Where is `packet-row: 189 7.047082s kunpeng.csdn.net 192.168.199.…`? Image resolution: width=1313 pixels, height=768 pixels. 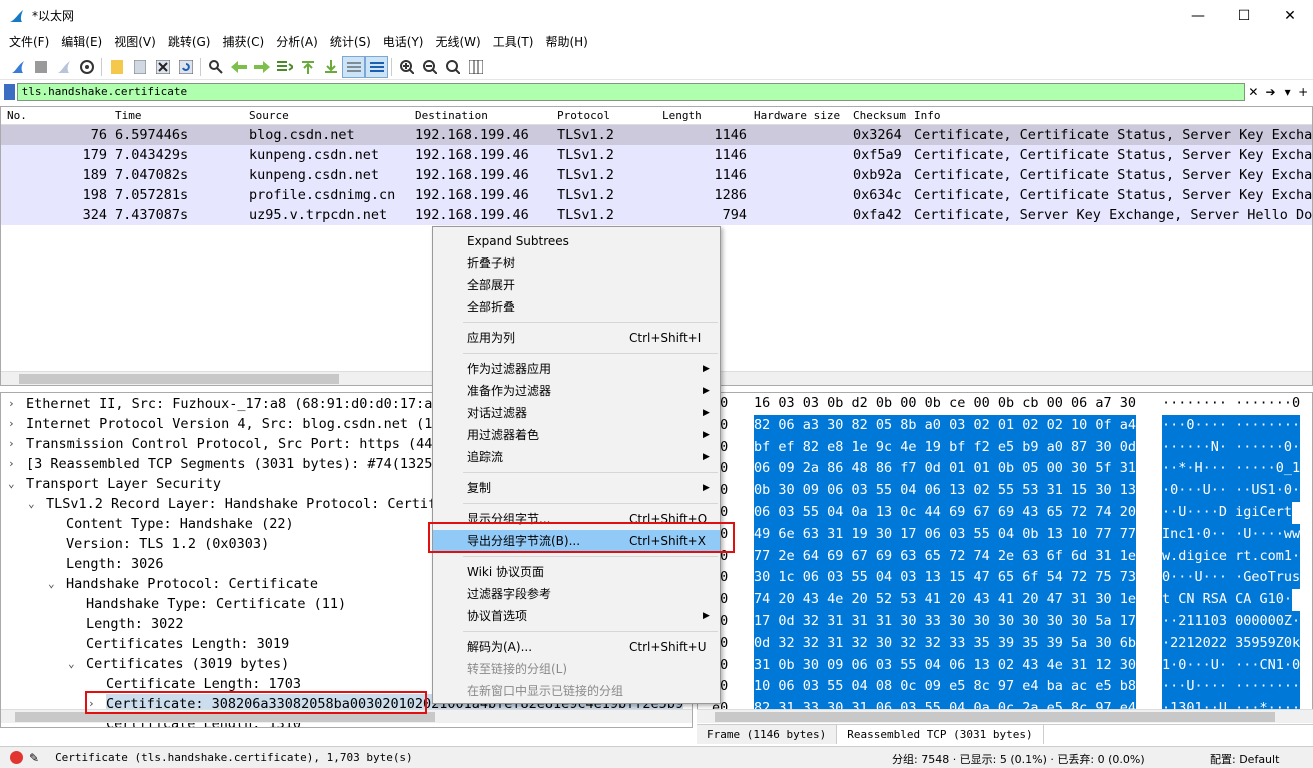
packet-row: 189 7.047082s kunpeng.csdn.net 192.168.199.… is located at coordinates (656, 175).